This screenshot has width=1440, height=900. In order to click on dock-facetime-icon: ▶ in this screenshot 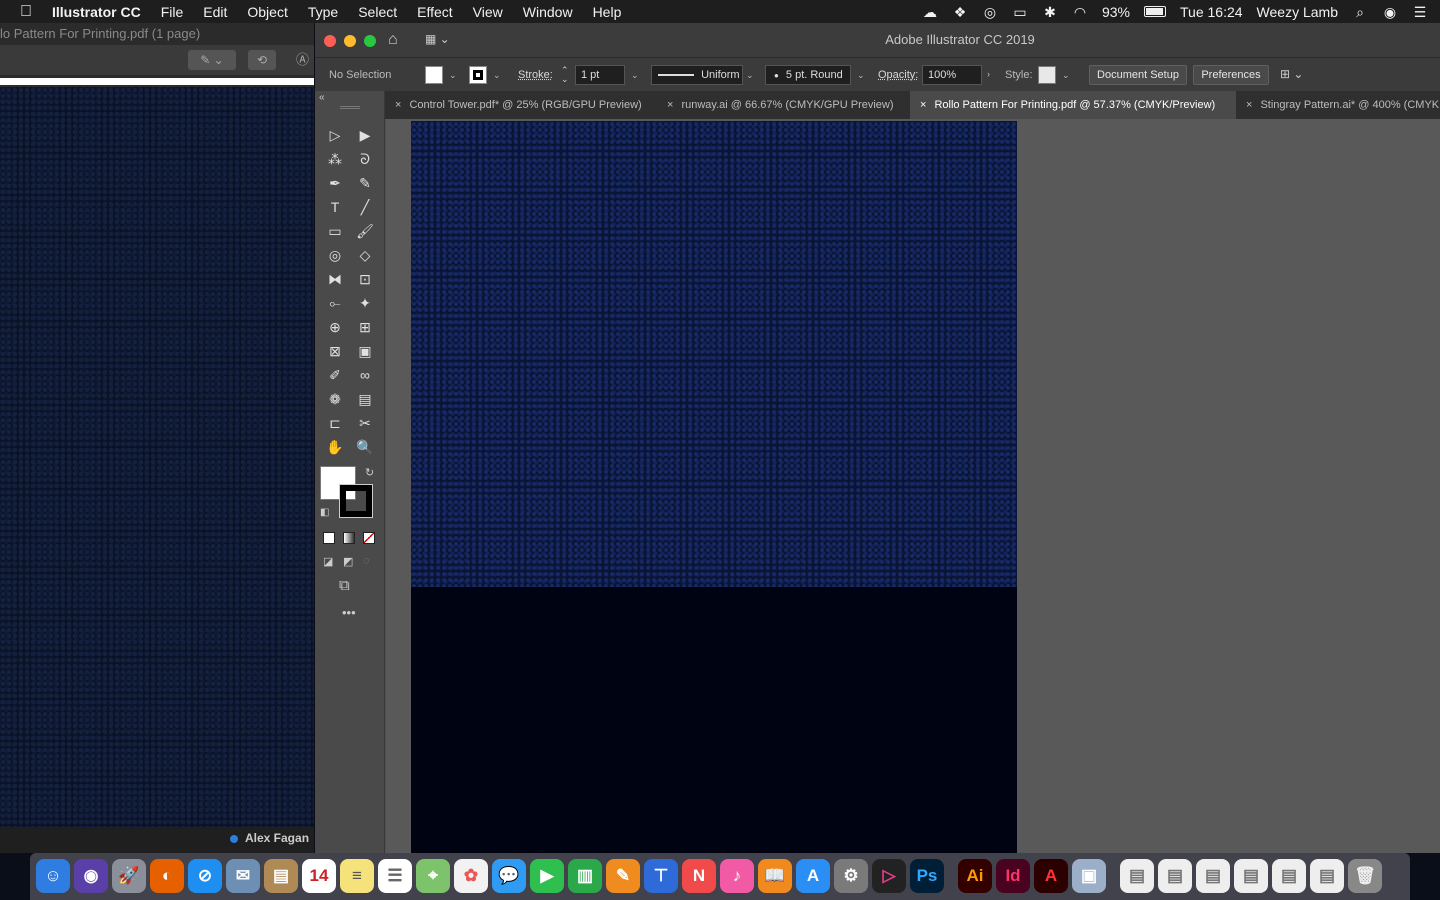, I will do `click(547, 876)`.